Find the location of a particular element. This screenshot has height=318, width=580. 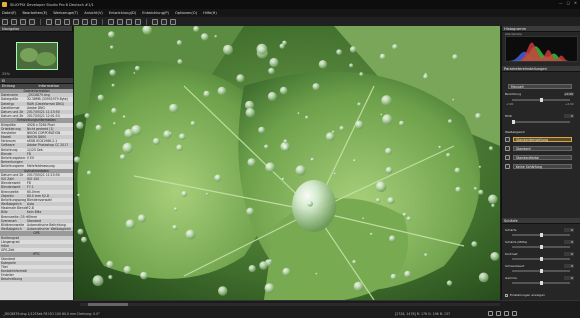

wb-picker-icon is located at coordinates (507, 139).